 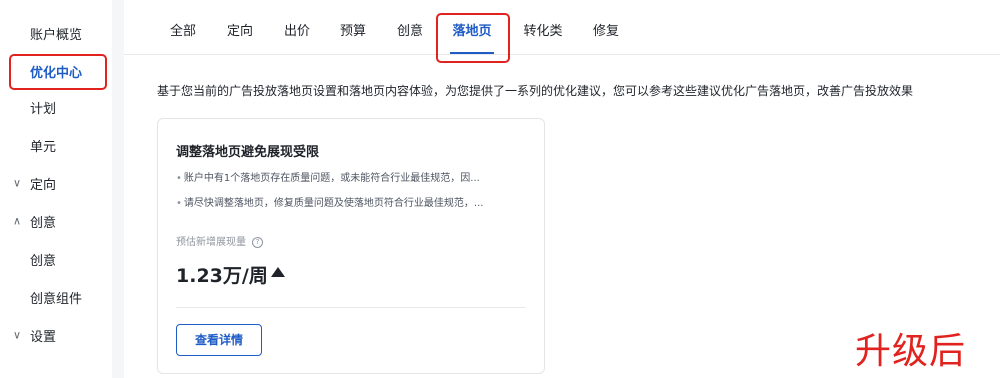 I want to click on view-details-button: 查看详情, so click(x=219, y=340).